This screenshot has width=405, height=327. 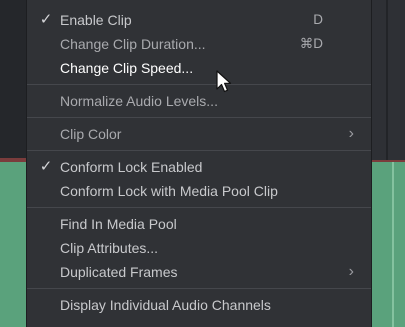 What do you see at coordinates (199, 224) in the screenshot?
I see `menu-item-find-in-media-pool: Find In Media Pool` at bounding box center [199, 224].